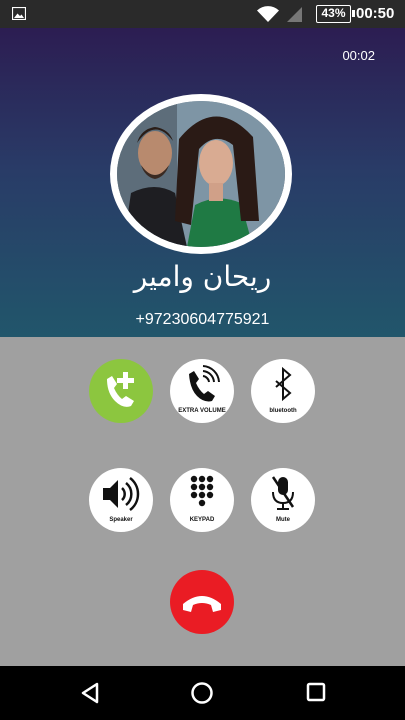 This screenshot has width=405, height=720. Describe the element at coordinates (202, 14) in the screenshot. I see `status-bar: 43% 00:50` at that location.